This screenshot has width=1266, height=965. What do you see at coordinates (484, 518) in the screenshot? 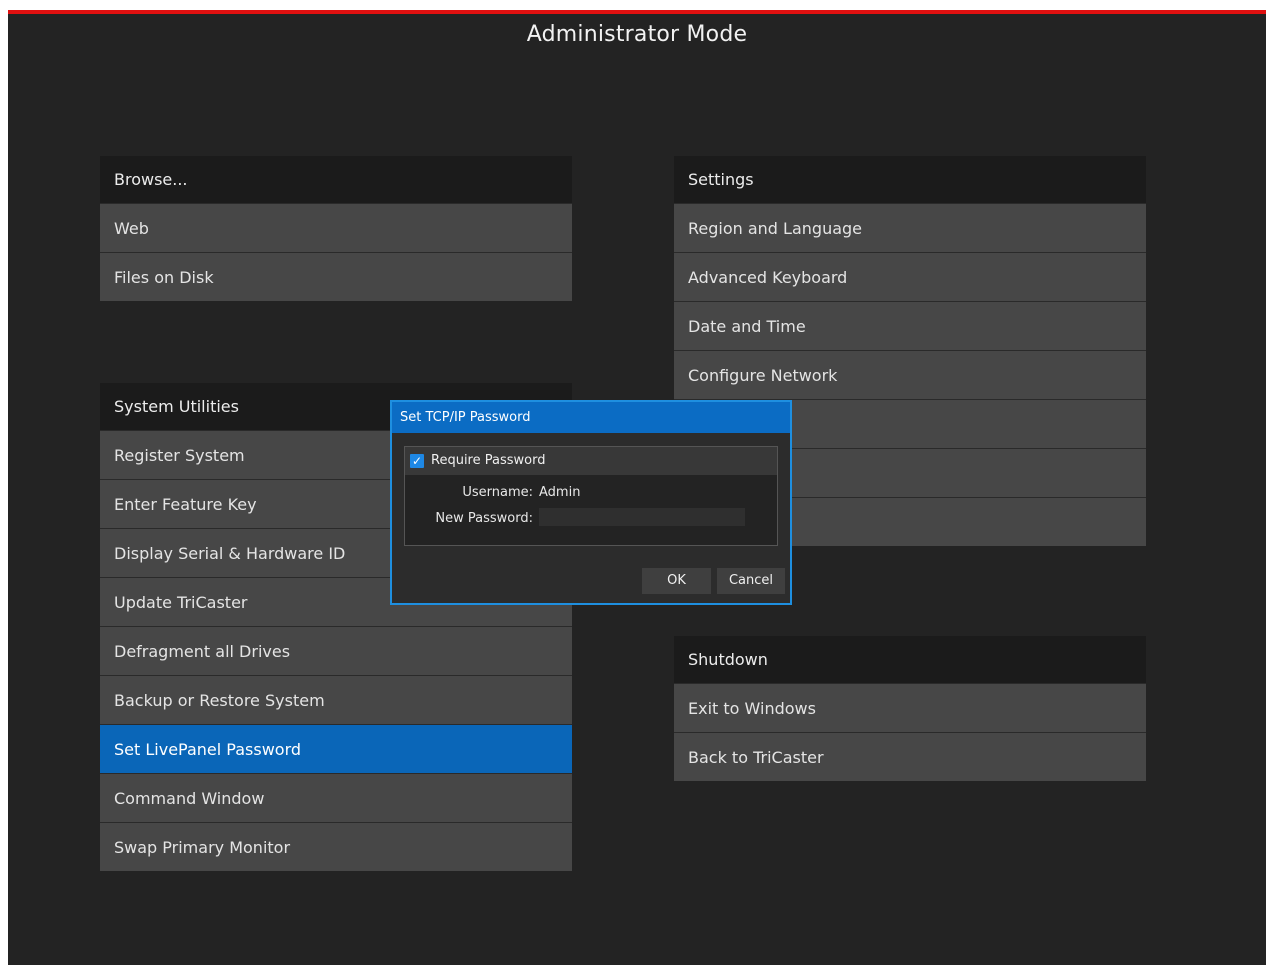
I see `new-password-label: New Password:` at bounding box center [484, 518].